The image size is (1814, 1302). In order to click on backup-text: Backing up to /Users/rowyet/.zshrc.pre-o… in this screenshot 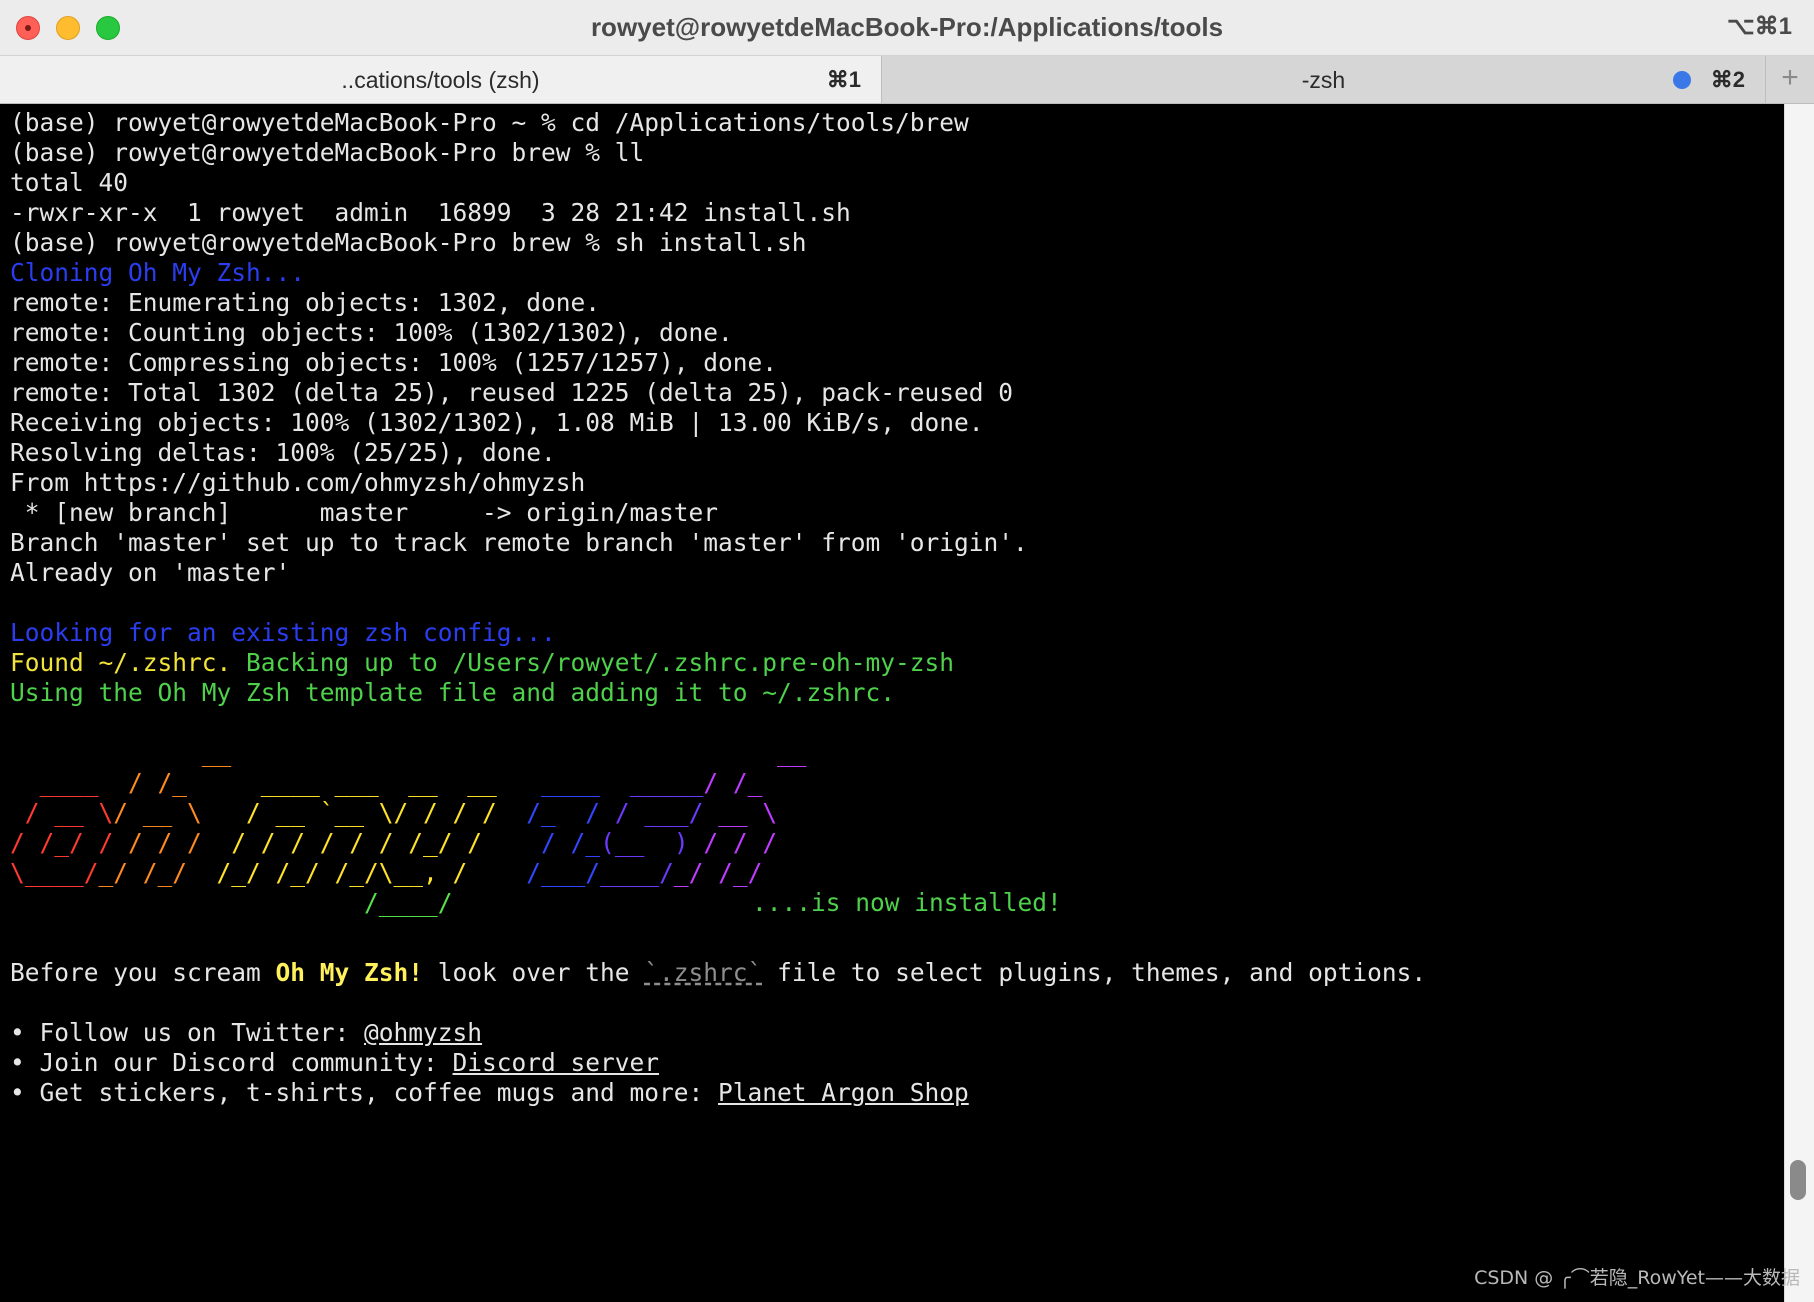, I will do `click(593, 662)`.